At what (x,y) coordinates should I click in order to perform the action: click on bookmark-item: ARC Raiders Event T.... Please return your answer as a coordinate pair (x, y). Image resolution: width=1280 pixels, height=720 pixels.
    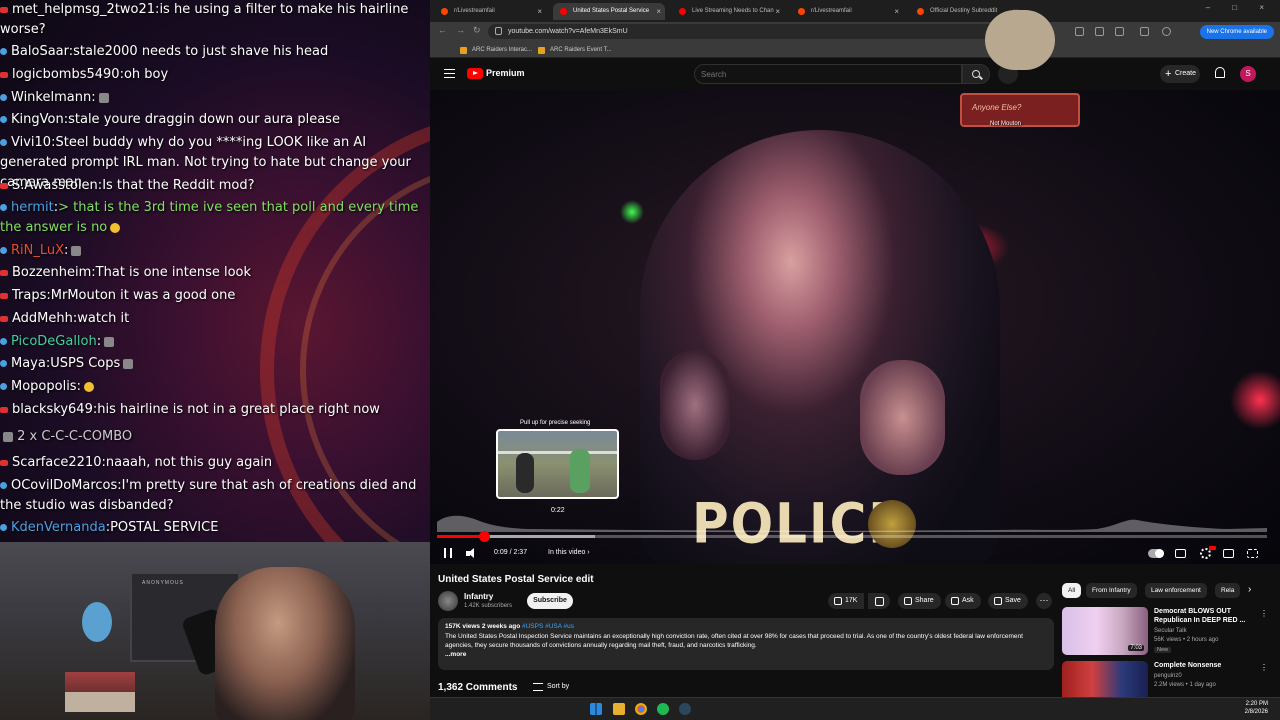
    Looking at the image, I should click on (575, 50).